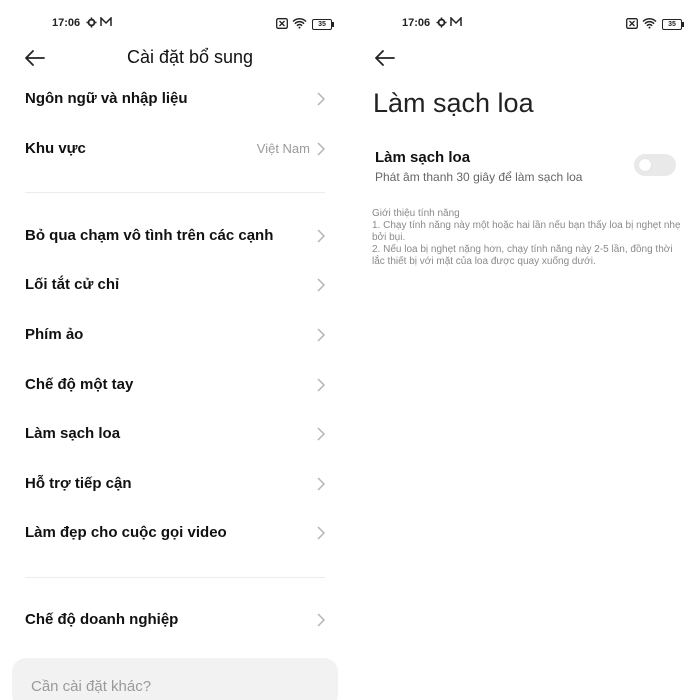 The image size is (700, 700). Describe the element at coordinates (453, 103) in the screenshot. I see `page-title: Làm sạch loa` at that location.